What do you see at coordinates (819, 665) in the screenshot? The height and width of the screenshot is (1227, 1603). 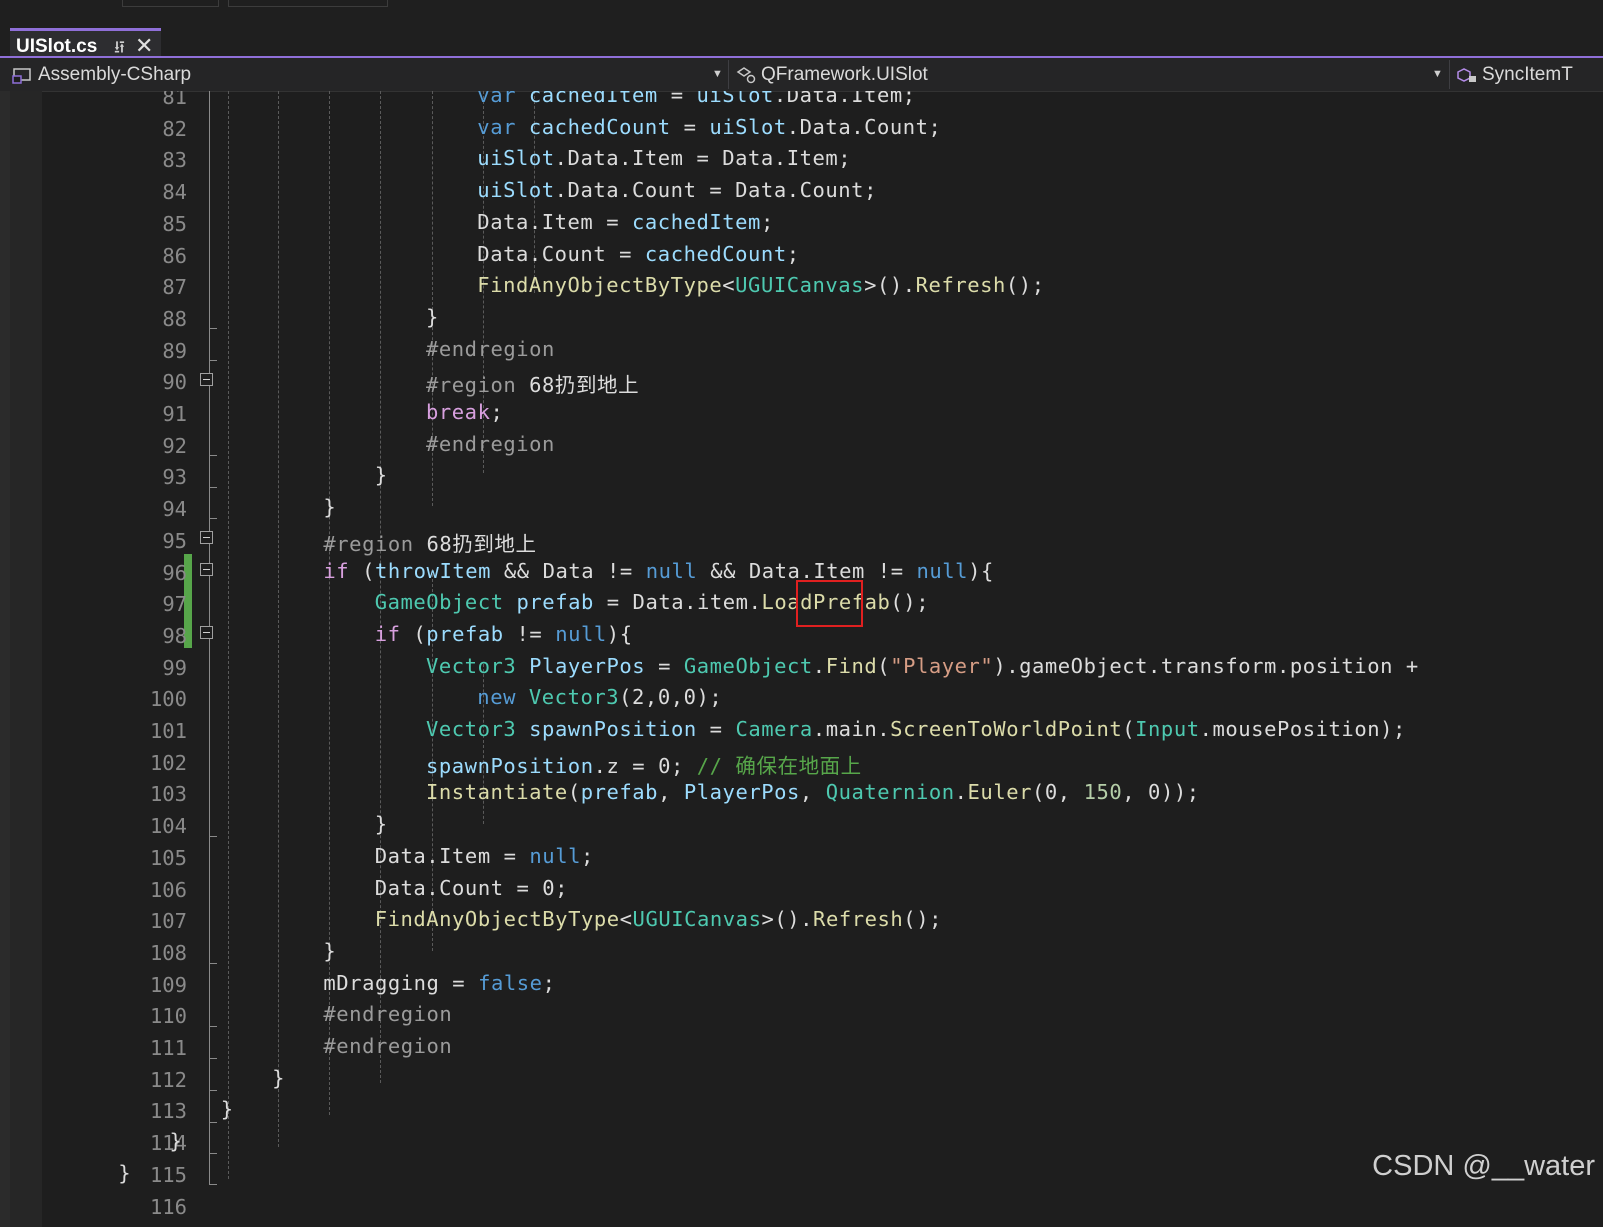 I see `code-token: .` at bounding box center [819, 665].